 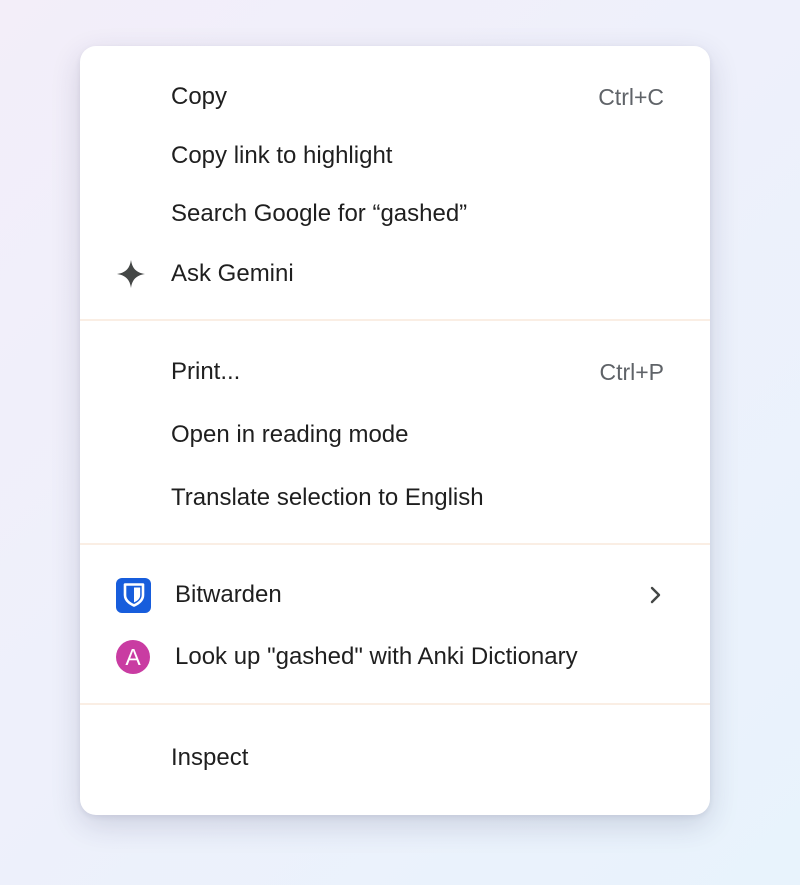 I want to click on menu-item-print: Print... Ctrl+P, so click(x=395, y=372).